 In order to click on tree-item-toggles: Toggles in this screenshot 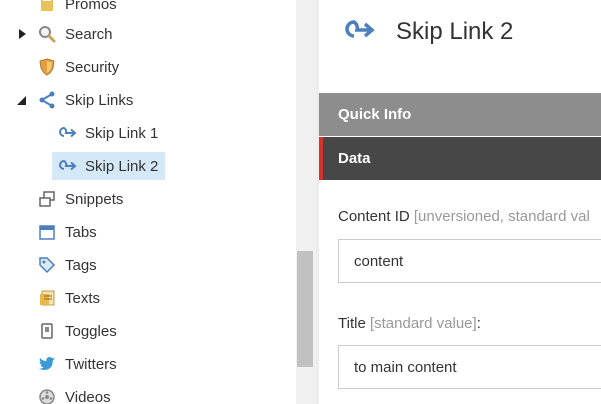, I will do `click(77, 331)`.